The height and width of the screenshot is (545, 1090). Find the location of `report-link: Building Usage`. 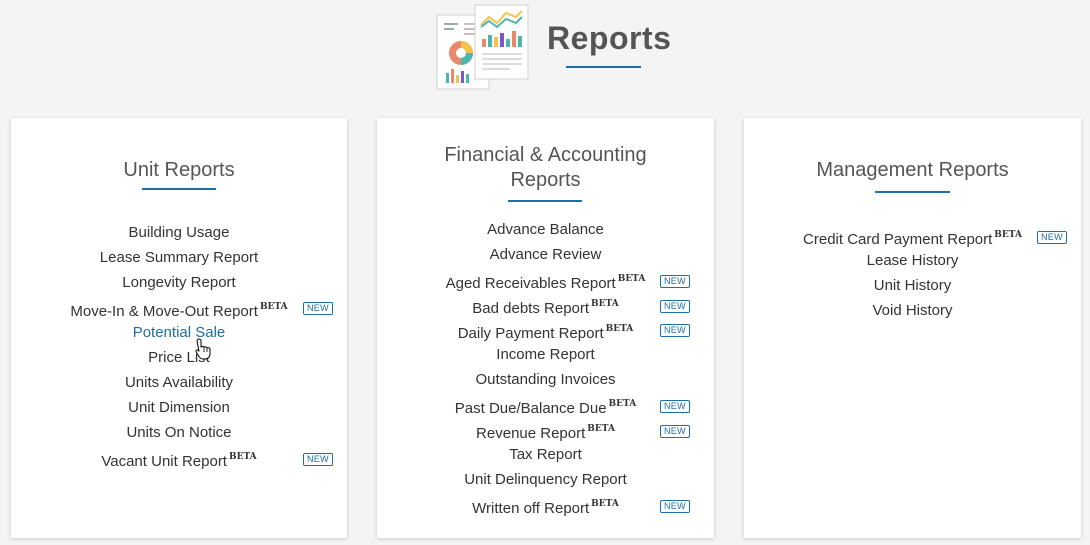

report-link: Building Usage is located at coordinates (179, 232).